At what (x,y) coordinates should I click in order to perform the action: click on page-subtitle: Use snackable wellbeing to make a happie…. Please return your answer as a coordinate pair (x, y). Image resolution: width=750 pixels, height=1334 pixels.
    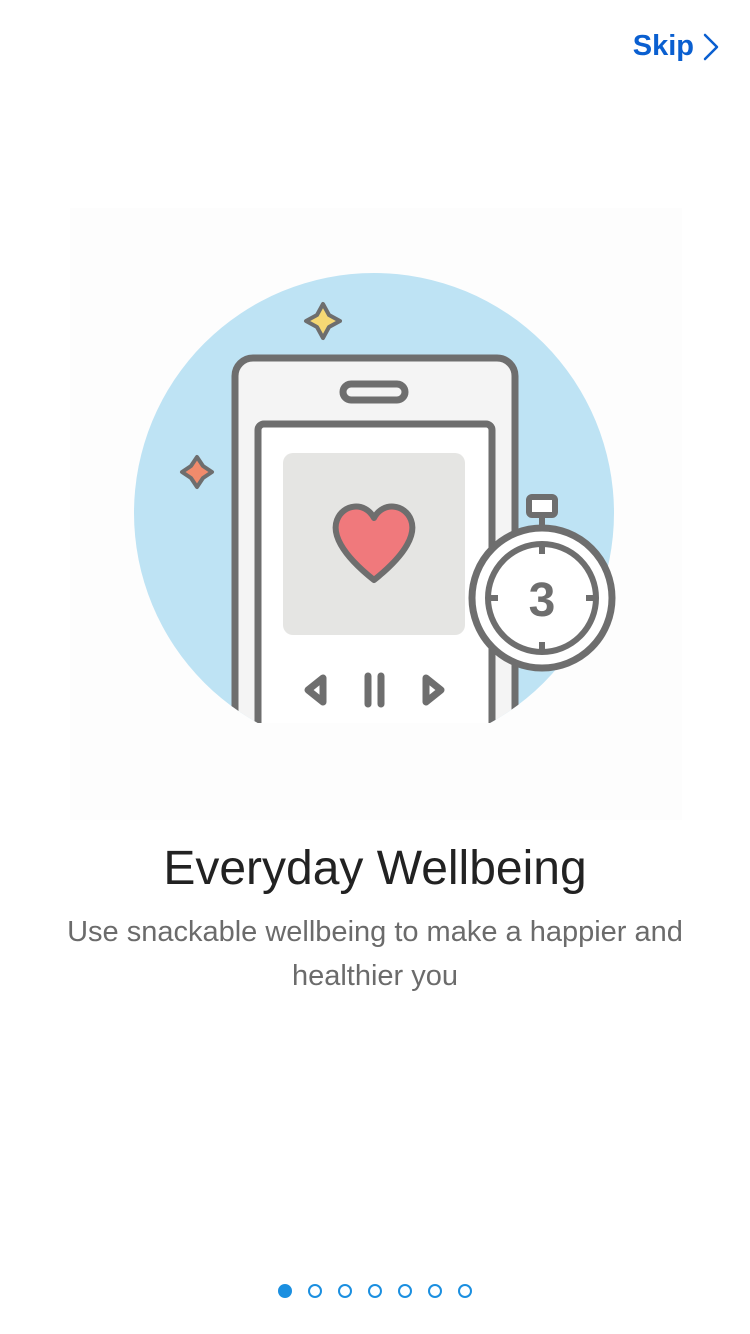
    Looking at the image, I should click on (375, 954).